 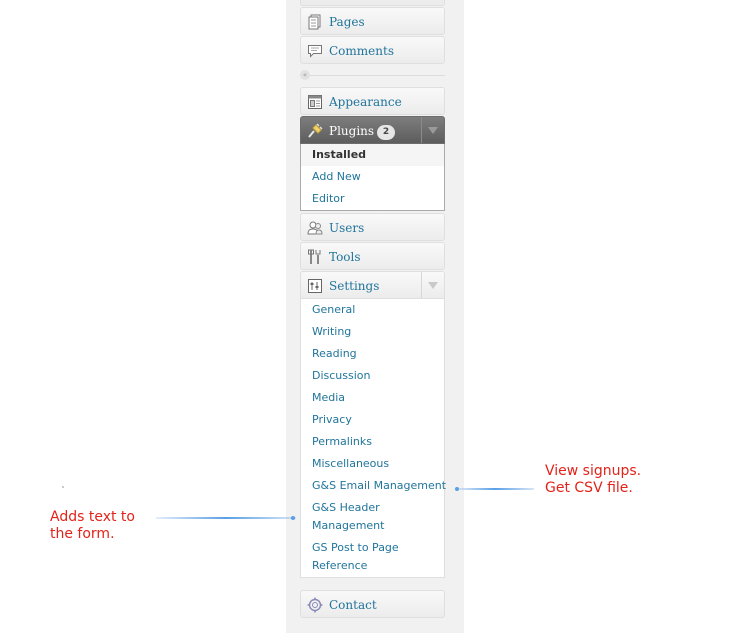 I want to click on submenu-item-general: General, so click(x=372, y=310).